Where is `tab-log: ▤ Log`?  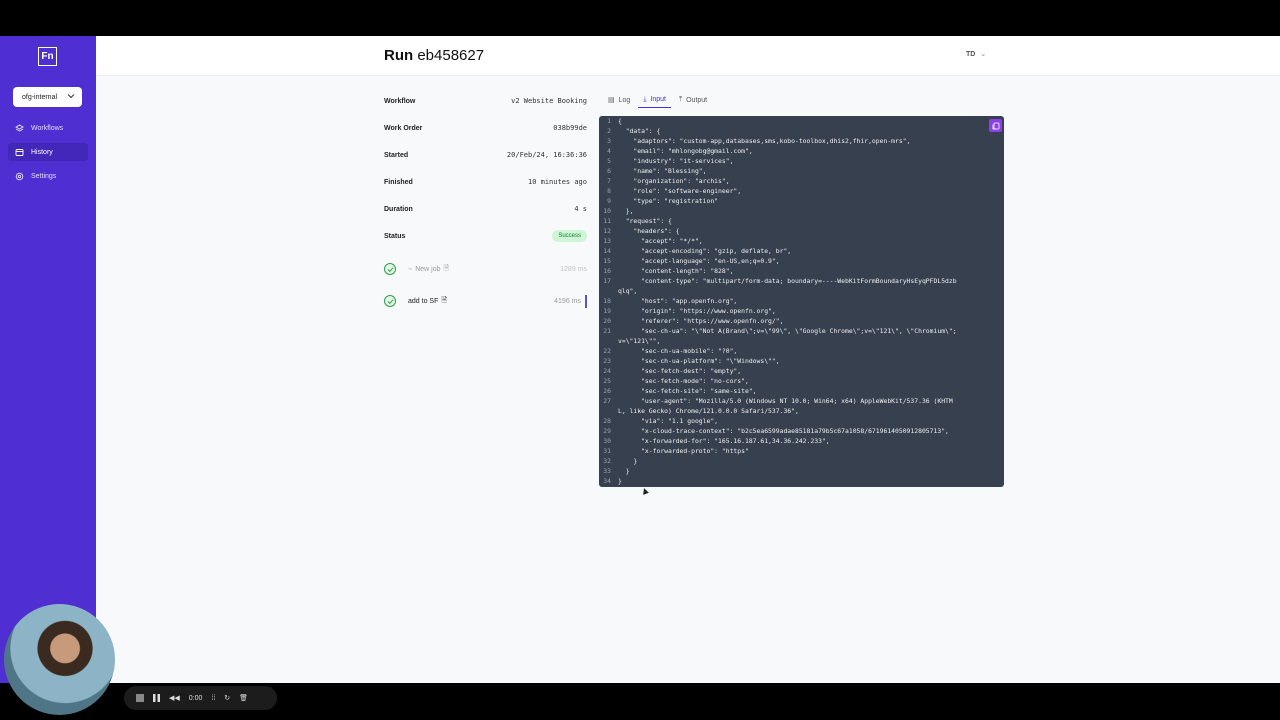 tab-log: ▤ Log is located at coordinates (619, 100).